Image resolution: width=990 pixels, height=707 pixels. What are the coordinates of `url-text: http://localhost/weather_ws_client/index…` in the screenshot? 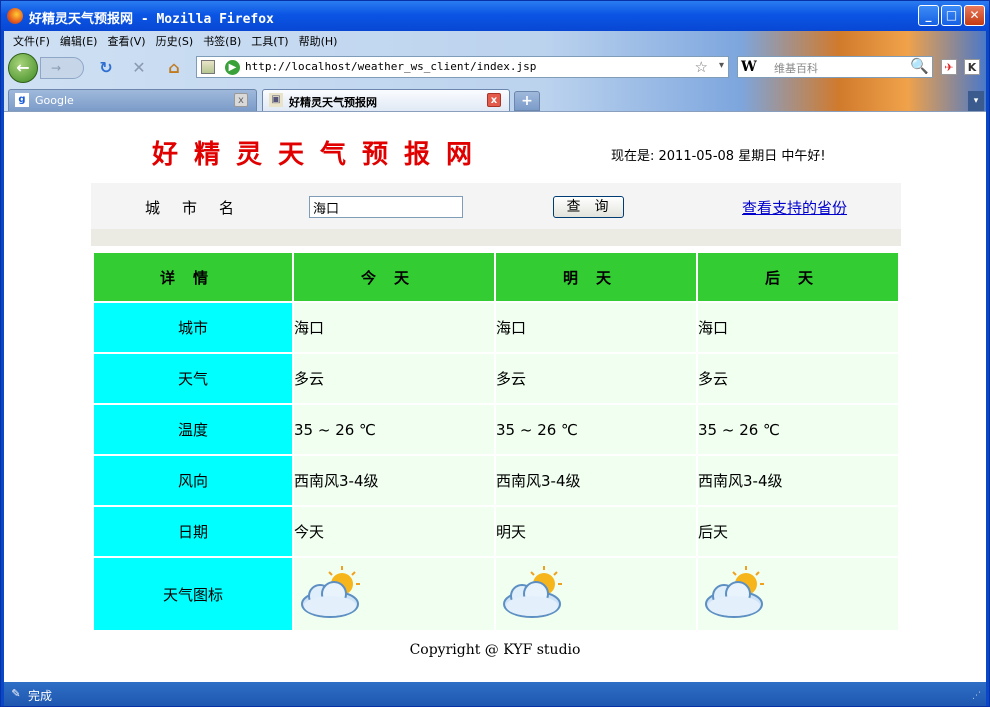 It's located at (390, 66).